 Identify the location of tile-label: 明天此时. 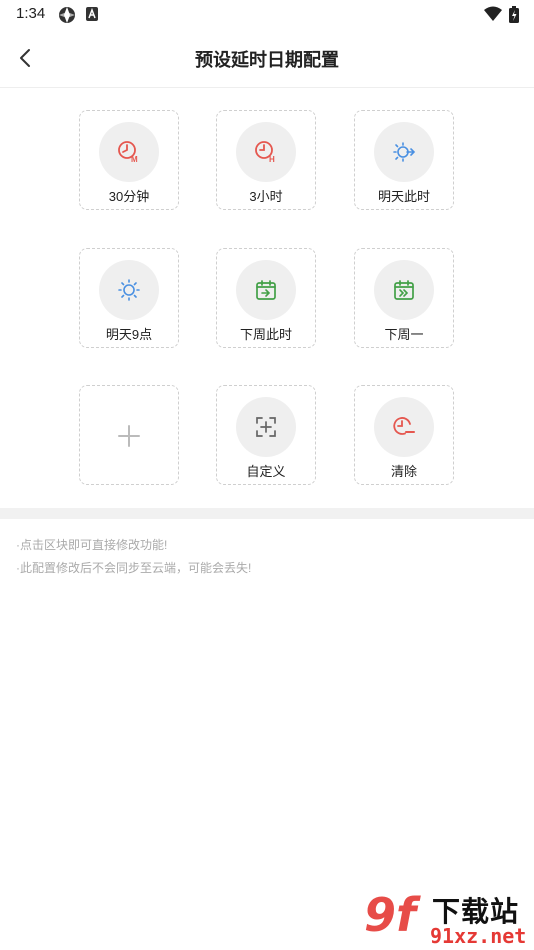
(403, 196).